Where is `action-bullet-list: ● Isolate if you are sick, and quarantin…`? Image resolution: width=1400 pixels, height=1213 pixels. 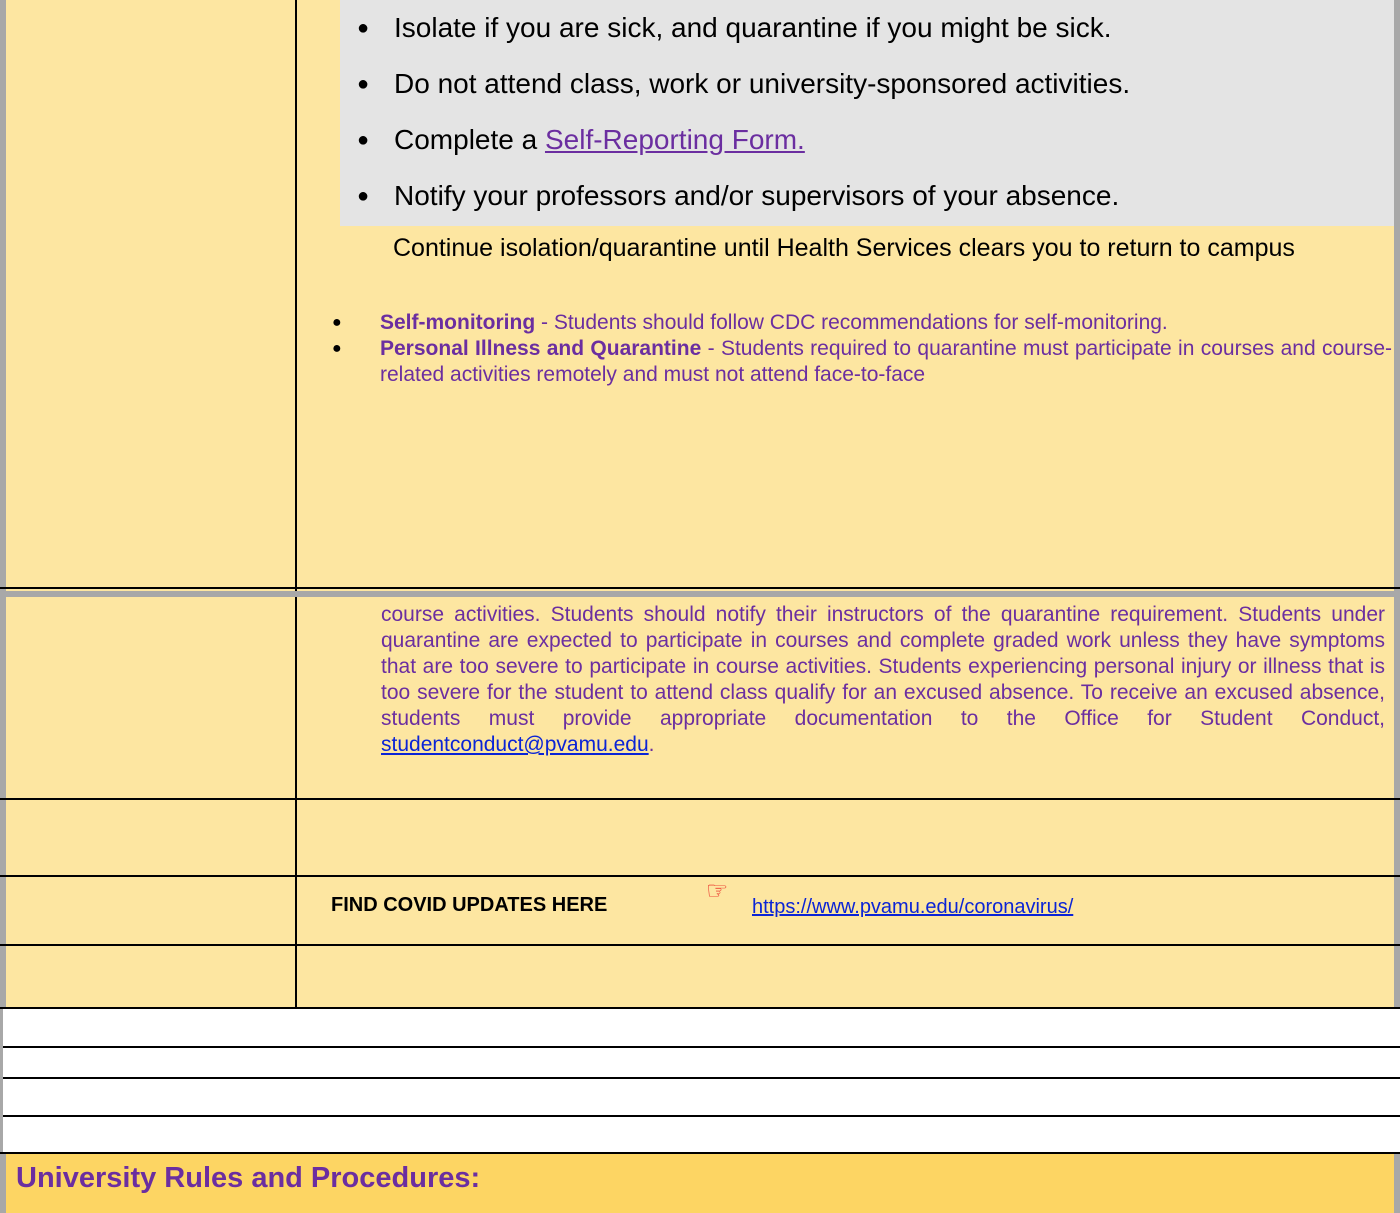 action-bullet-list: ● Isolate if you are sick, and quarantin… is located at coordinates (867, 112).